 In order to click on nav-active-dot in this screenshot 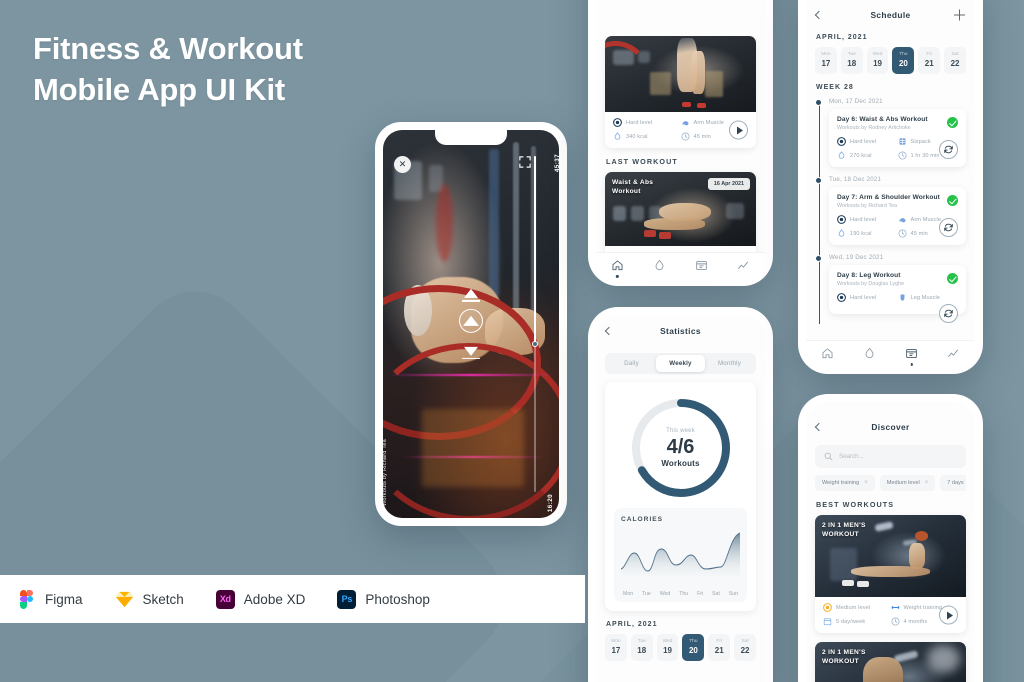, I will do `click(911, 364)`.